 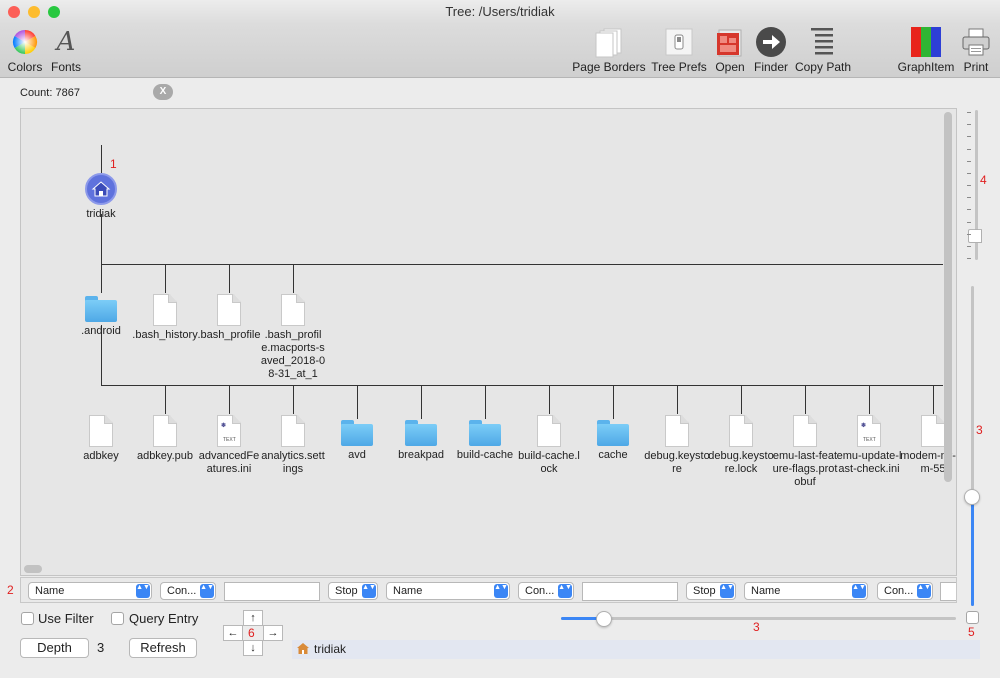 What do you see at coordinates (677, 462) in the screenshot?
I see `tree-node-label: debug.keystore` at bounding box center [677, 462].